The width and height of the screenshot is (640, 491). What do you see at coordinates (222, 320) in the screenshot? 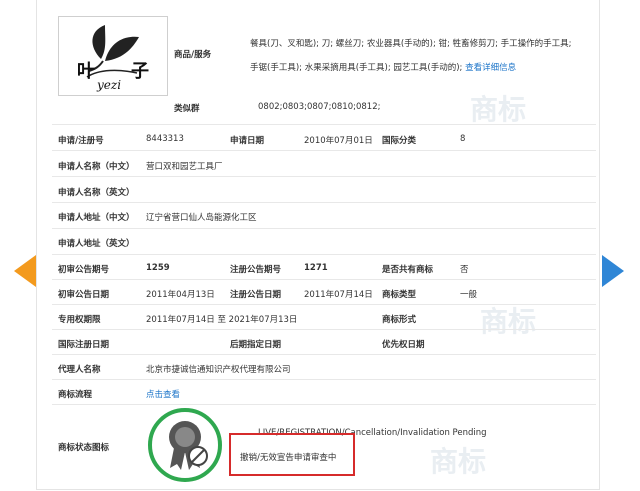
I see `exclusive-value: 2011年07月14日 至 2021年07月13日` at bounding box center [222, 320].